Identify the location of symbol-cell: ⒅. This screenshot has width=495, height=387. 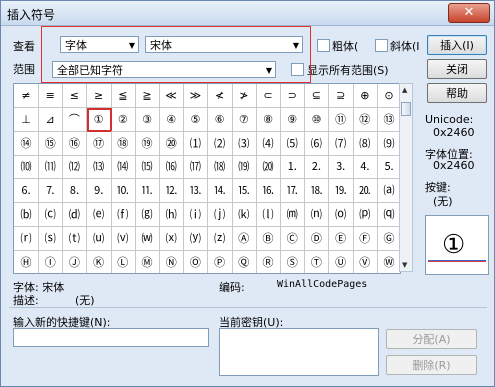
(220, 167).